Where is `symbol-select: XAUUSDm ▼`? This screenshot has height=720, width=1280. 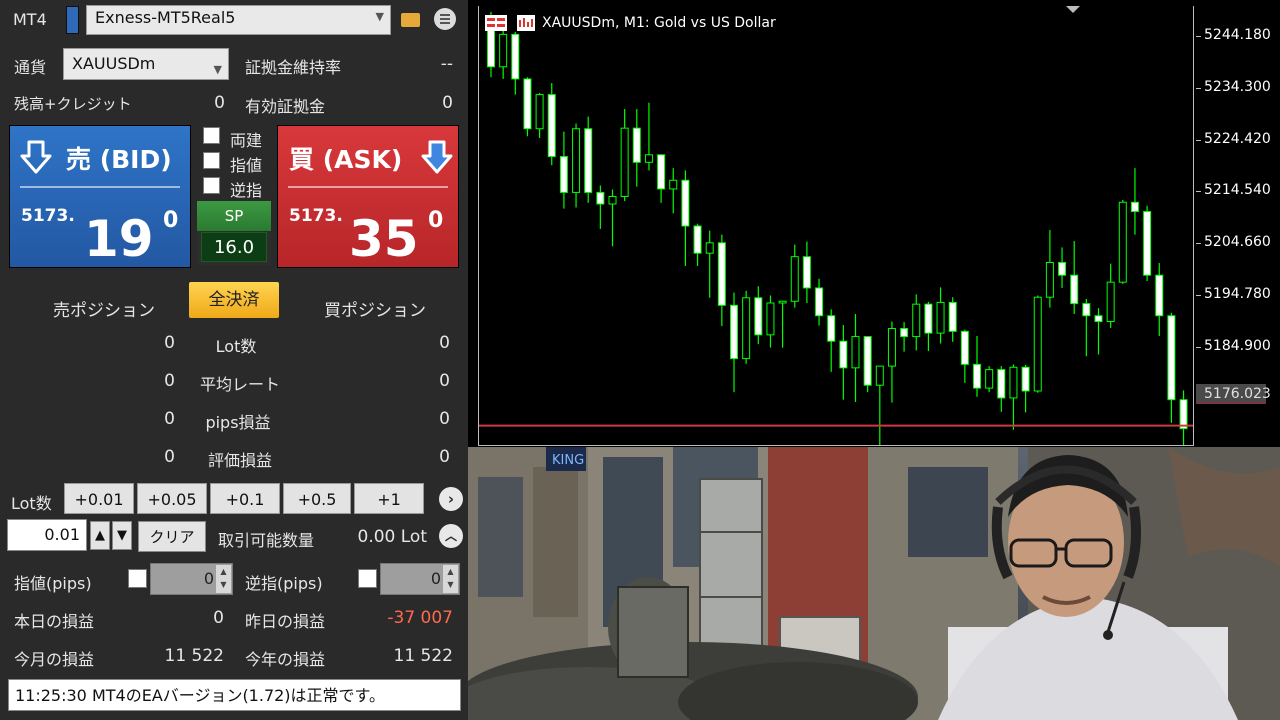 symbol-select: XAUUSDm ▼ is located at coordinates (146, 64).